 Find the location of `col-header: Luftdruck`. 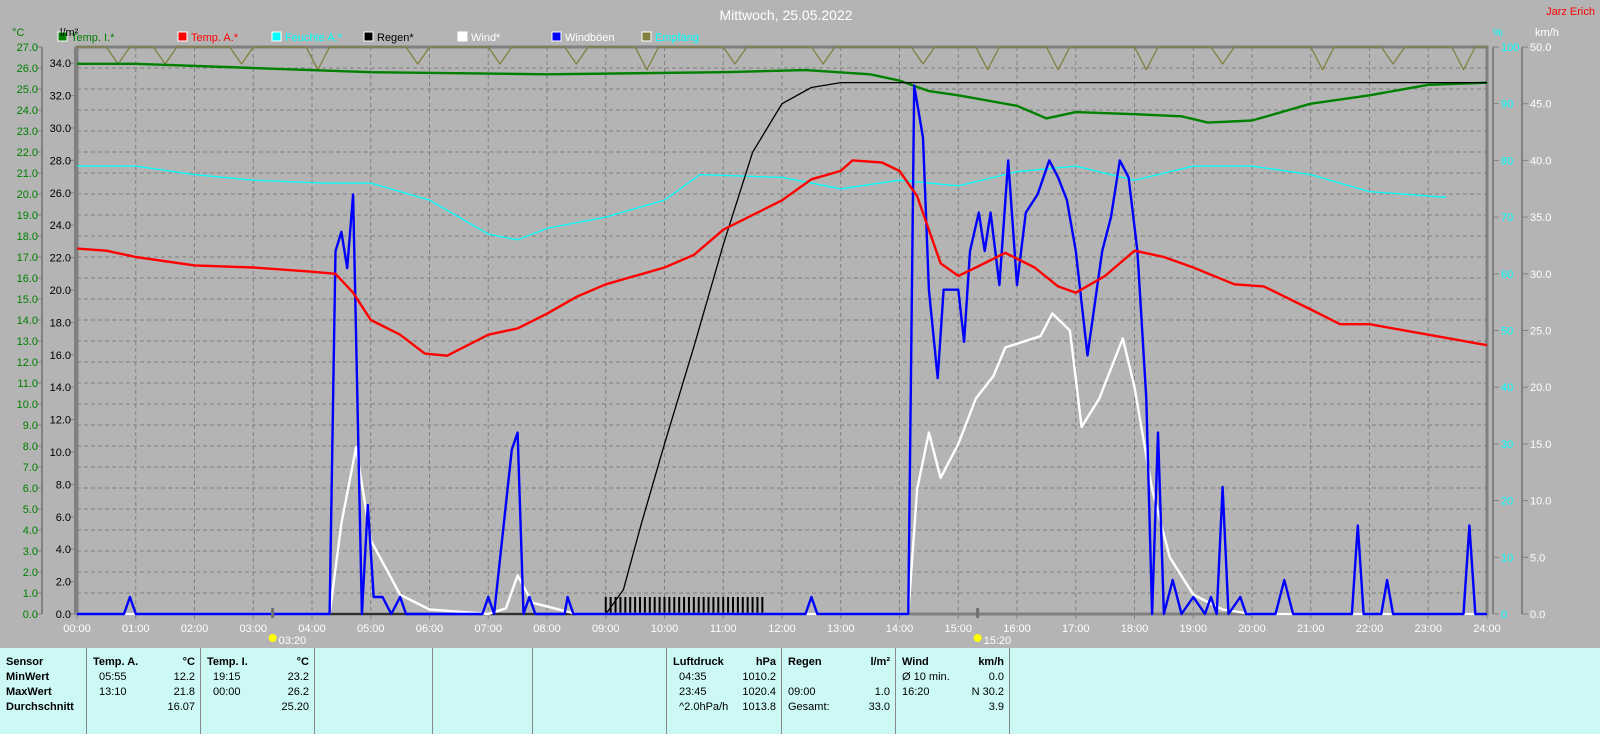

col-header: Luftdruck is located at coordinates (698, 662).